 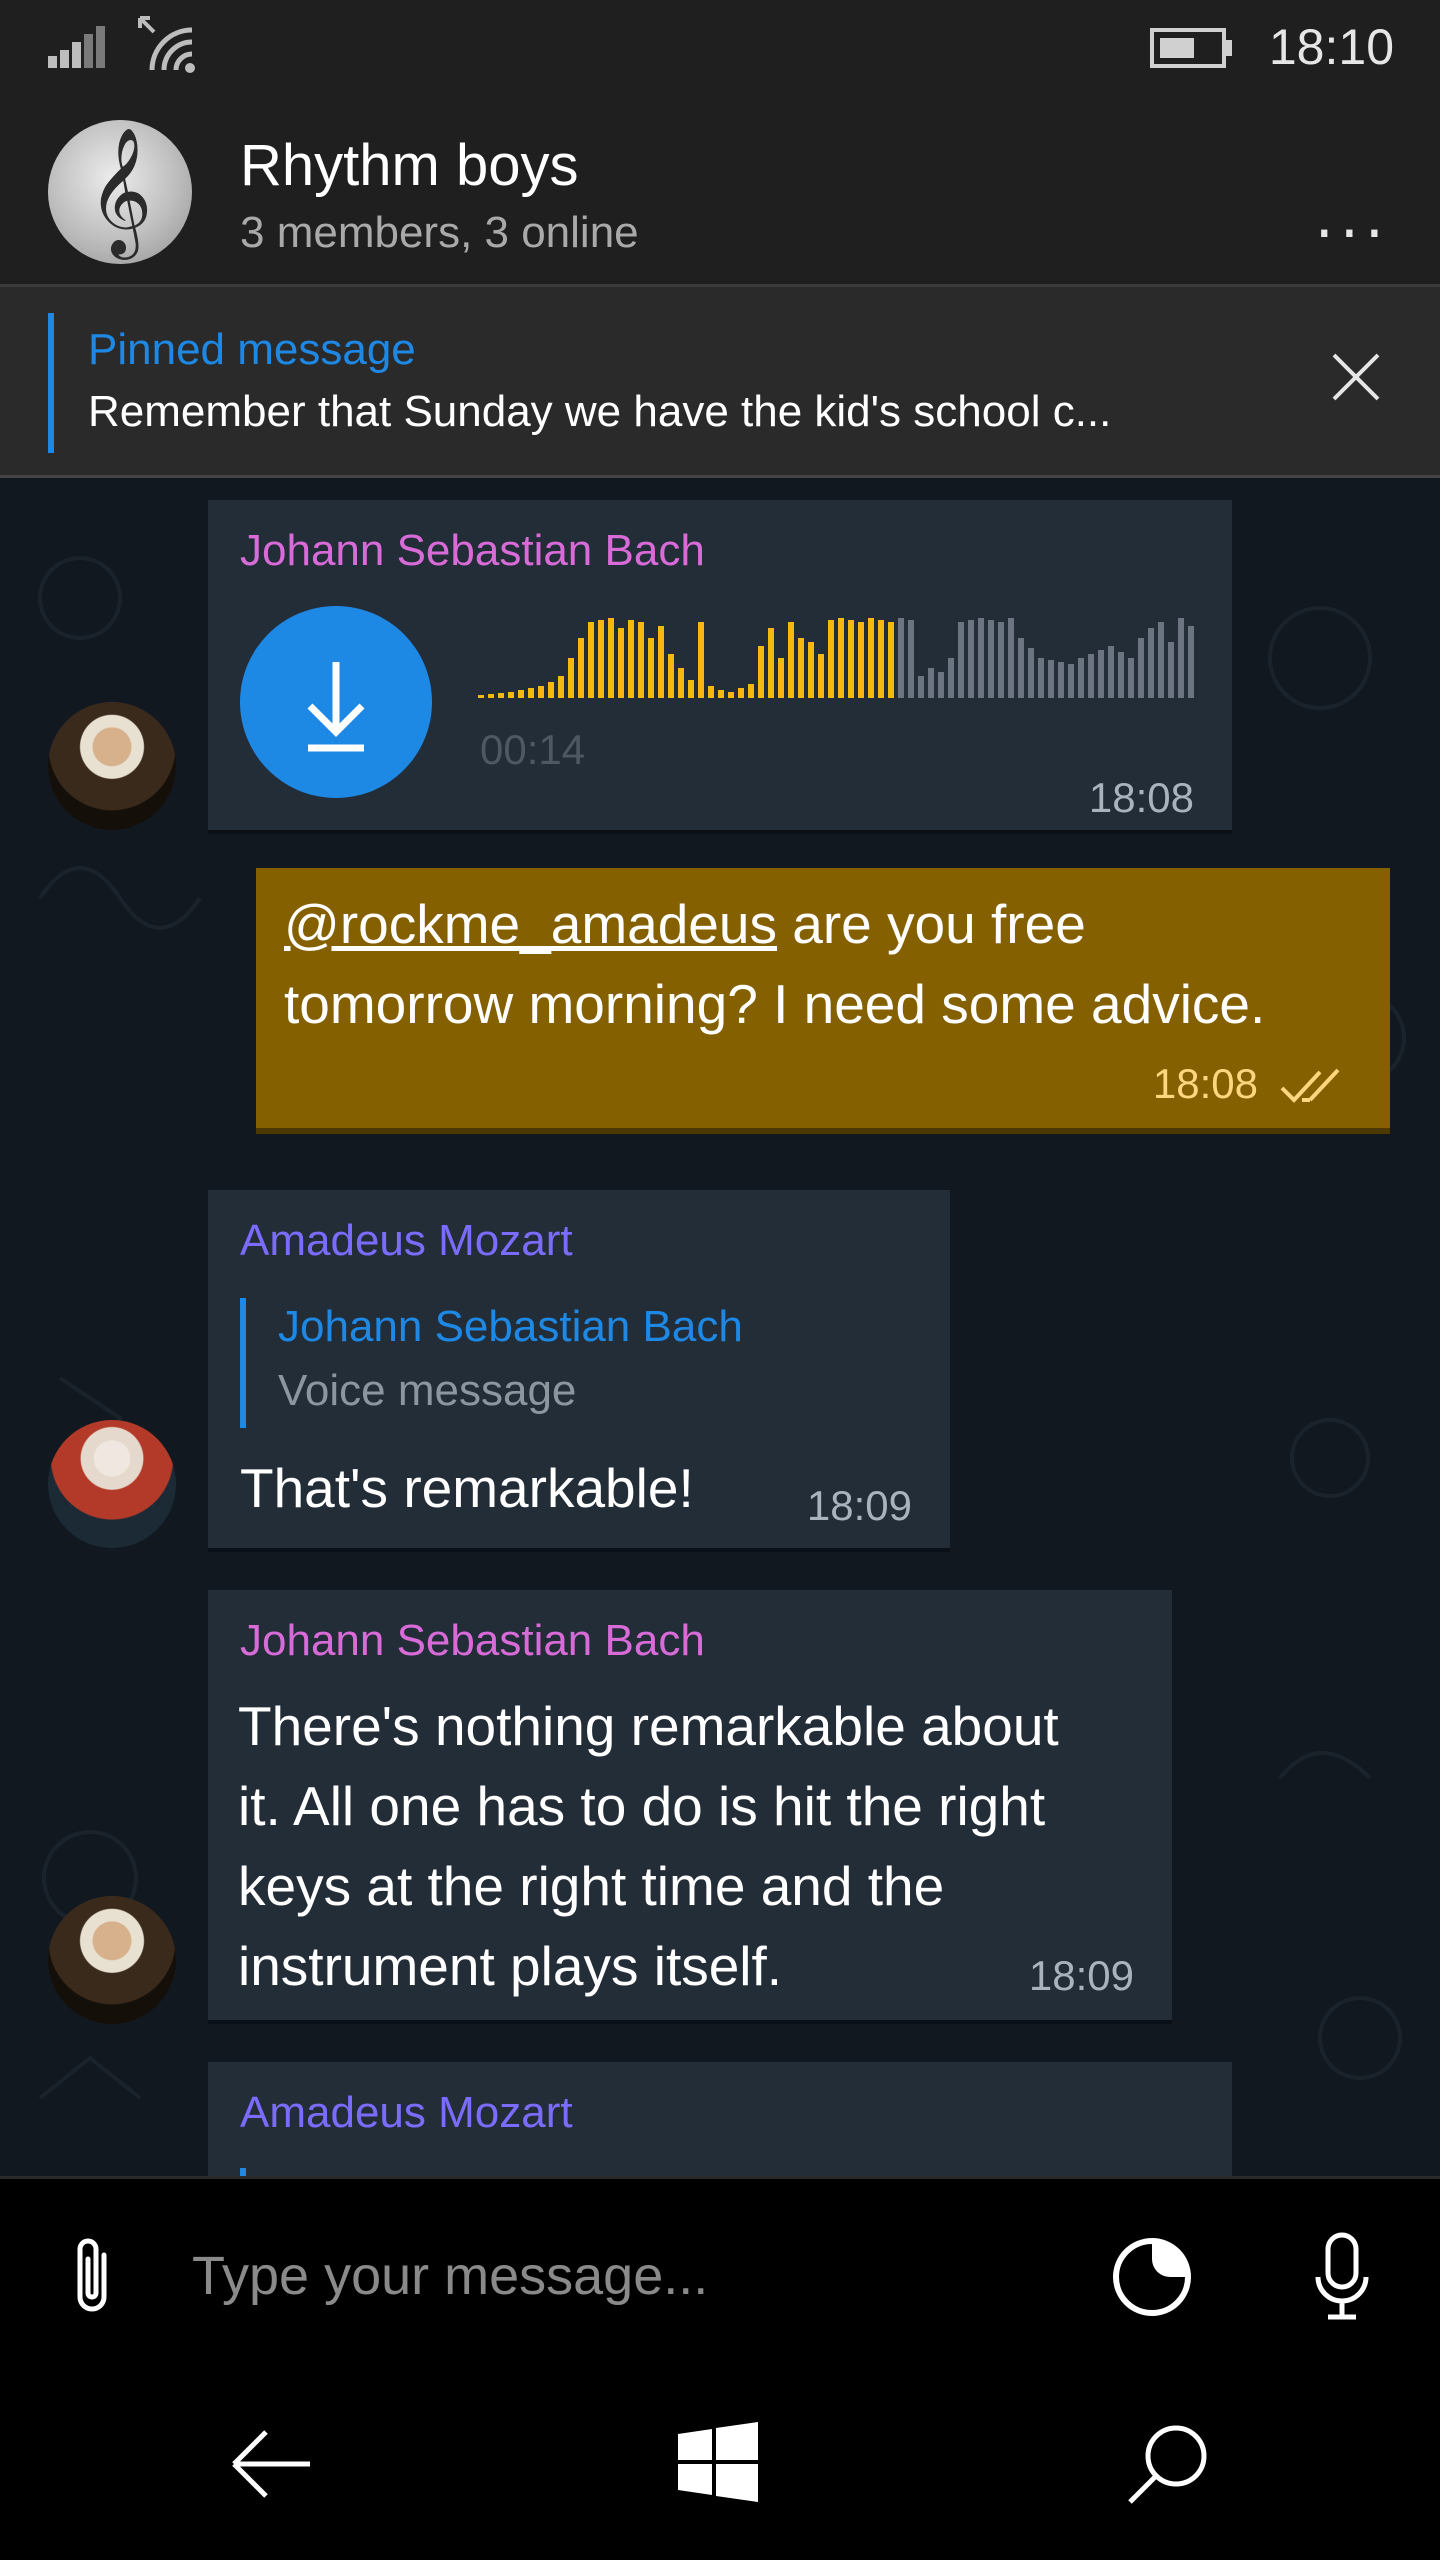 I want to click on message-text-rest: are you free, so click(x=931, y=924).